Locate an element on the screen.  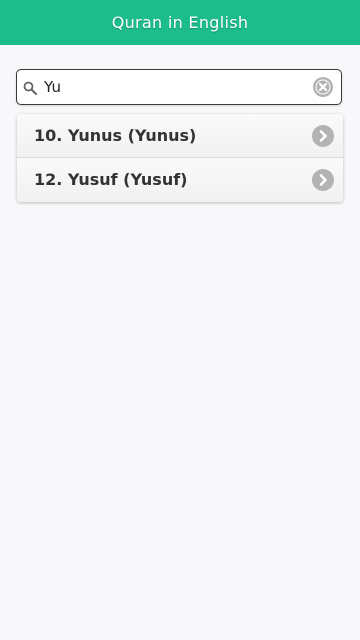
list-item-yunus: 10. Yunus (Yunus) is located at coordinates (180, 136).